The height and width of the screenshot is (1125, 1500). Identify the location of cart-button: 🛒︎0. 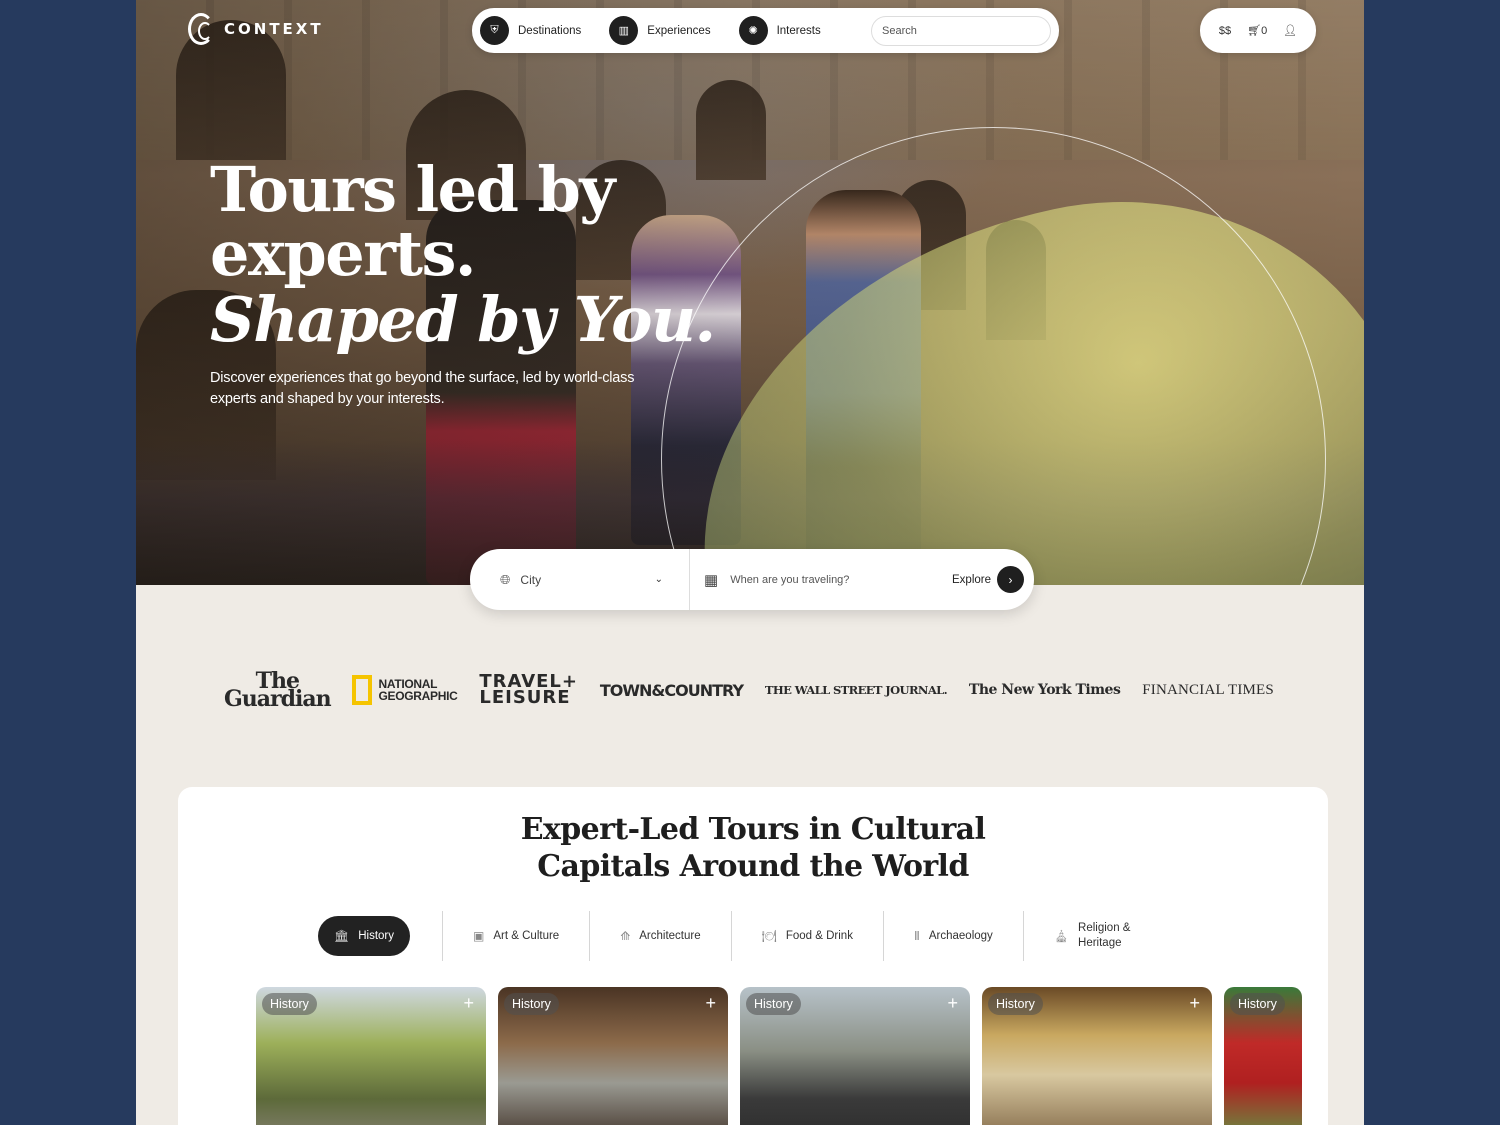
(1257, 30).